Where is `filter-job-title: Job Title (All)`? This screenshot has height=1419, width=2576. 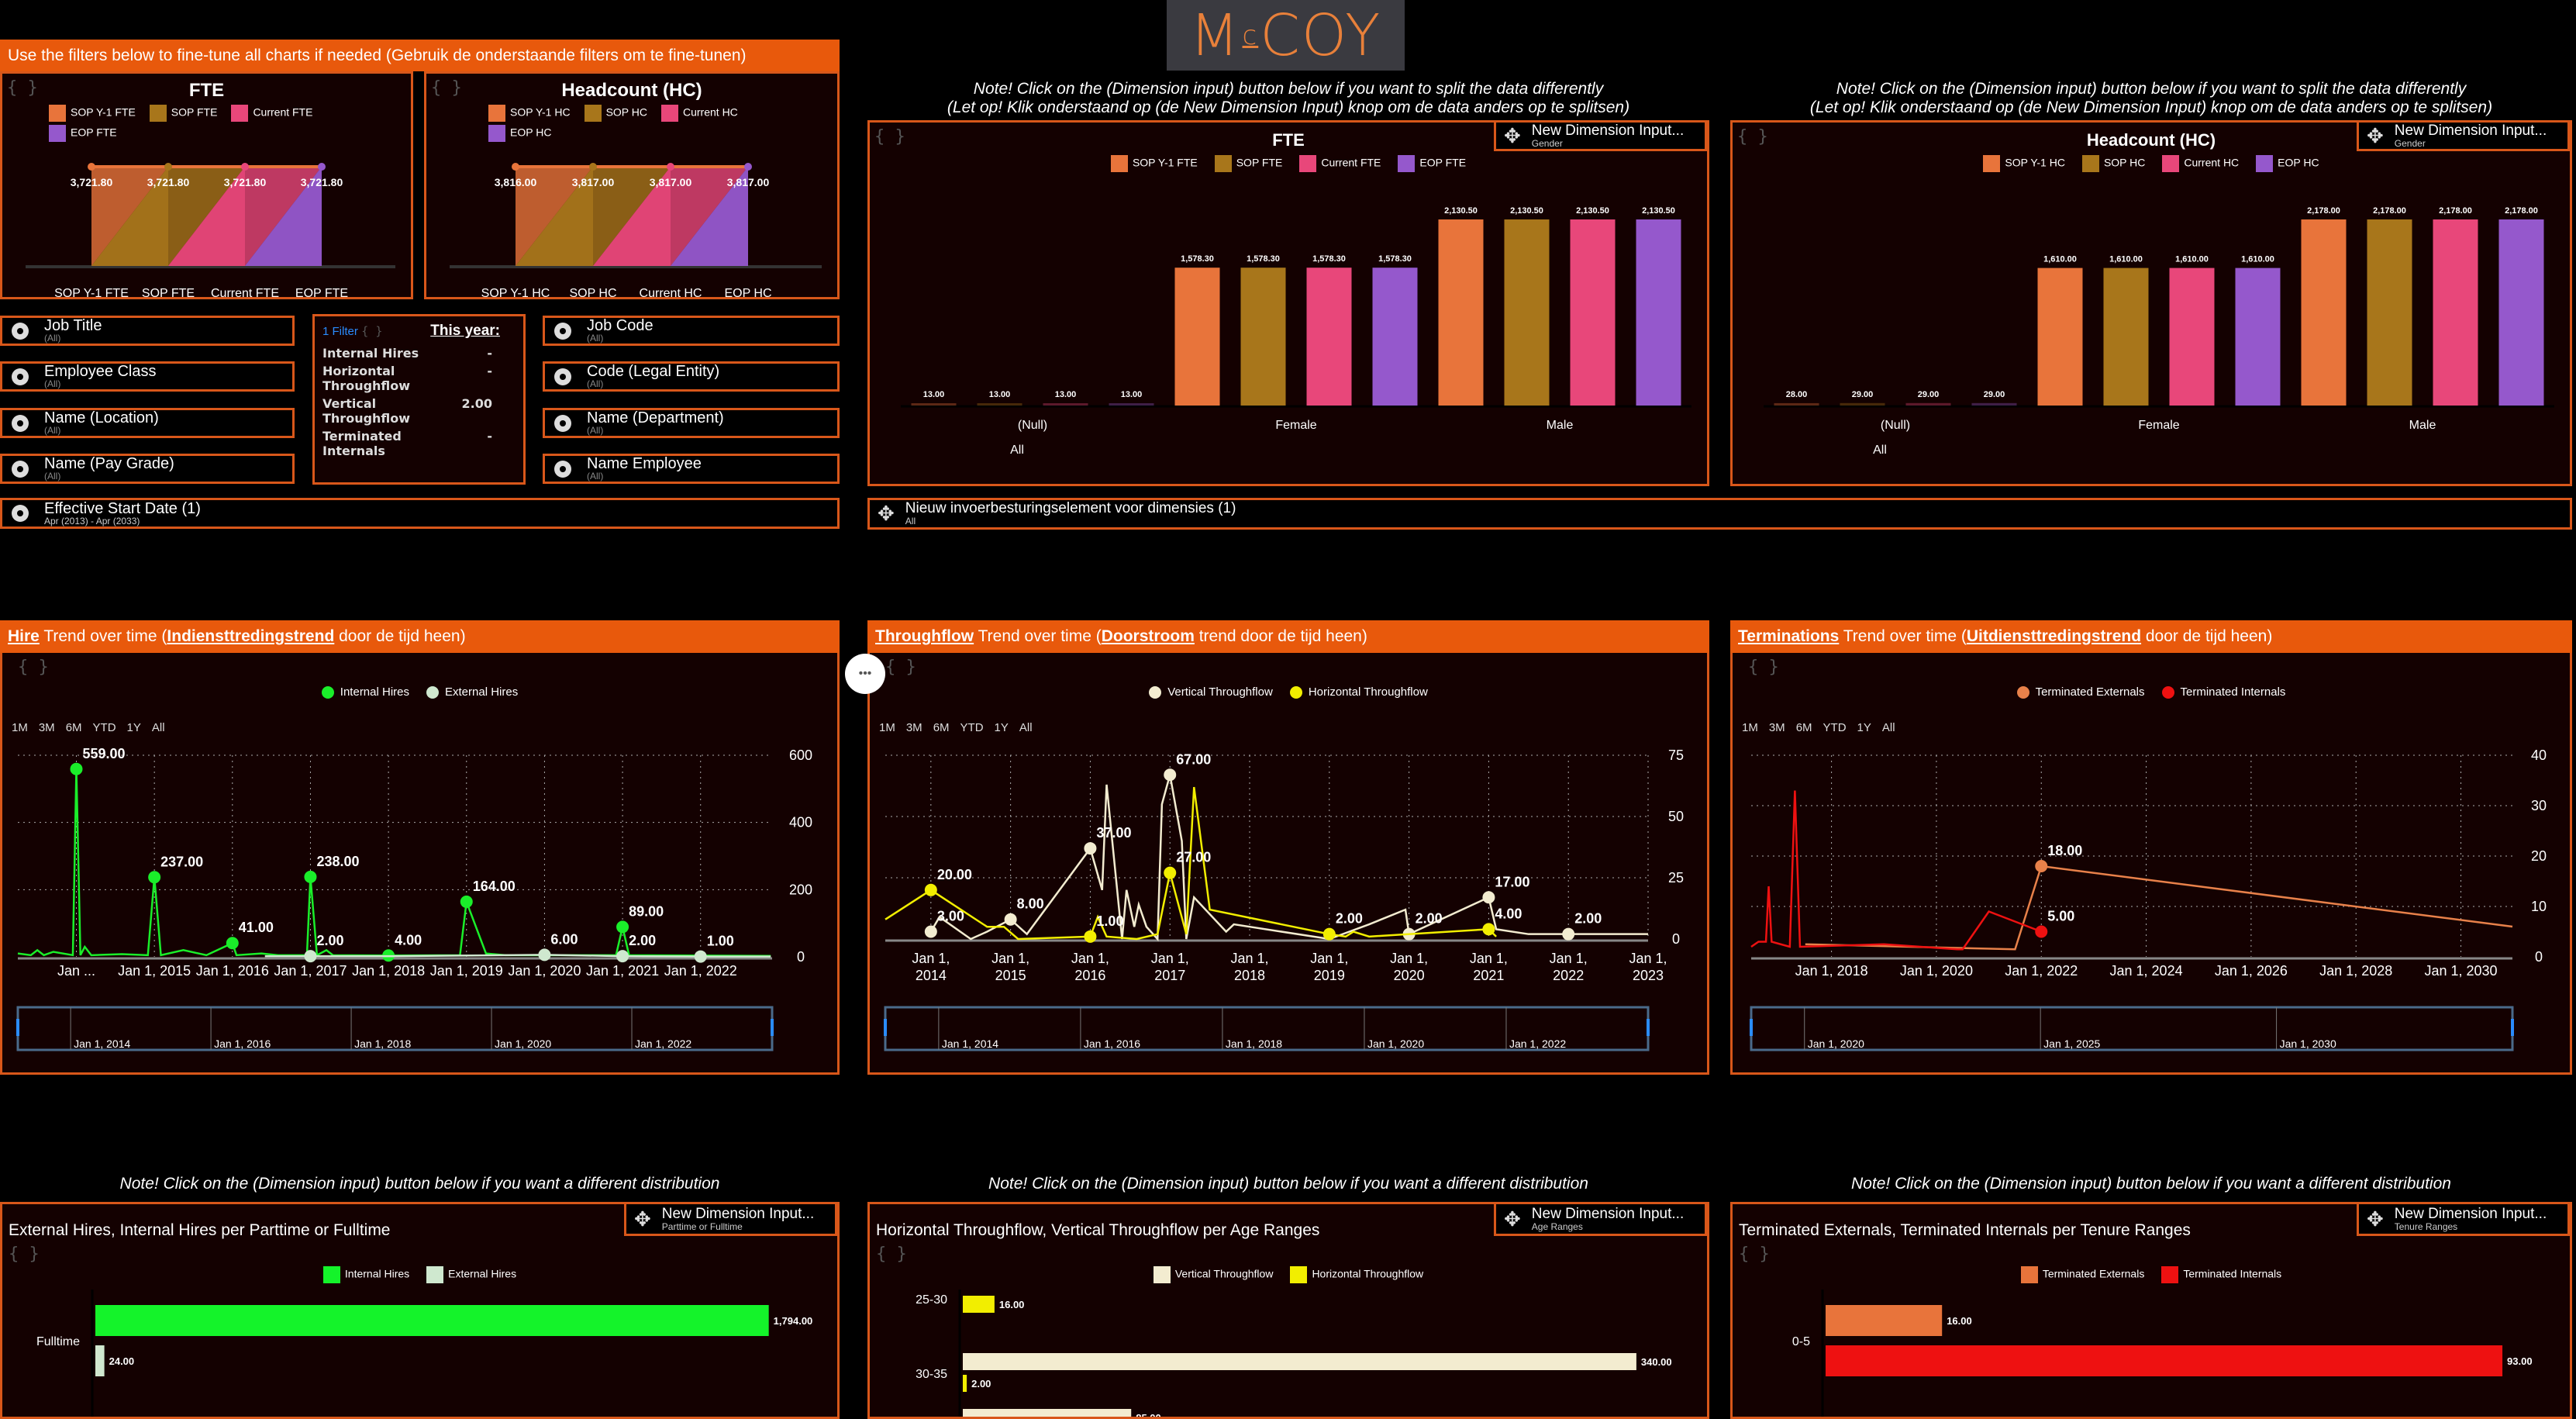 filter-job-title: Job Title (All) is located at coordinates (147, 331).